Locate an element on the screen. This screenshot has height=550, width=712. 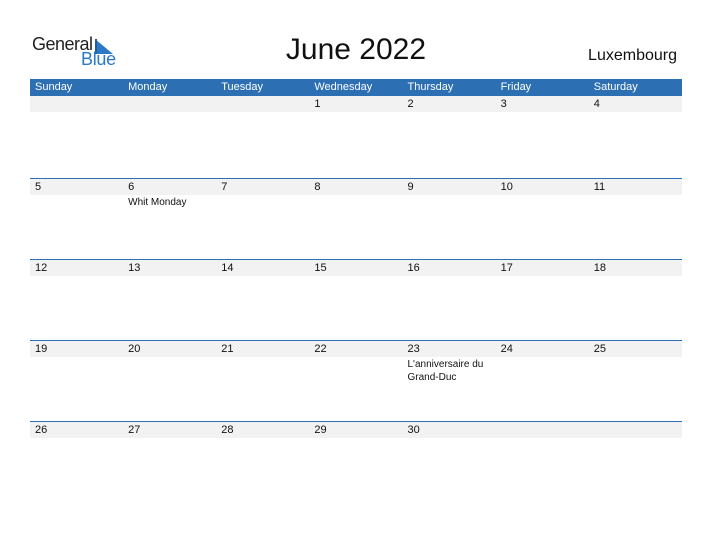
day-number-band: 1 2 3 4 is located at coordinates (356, 104).